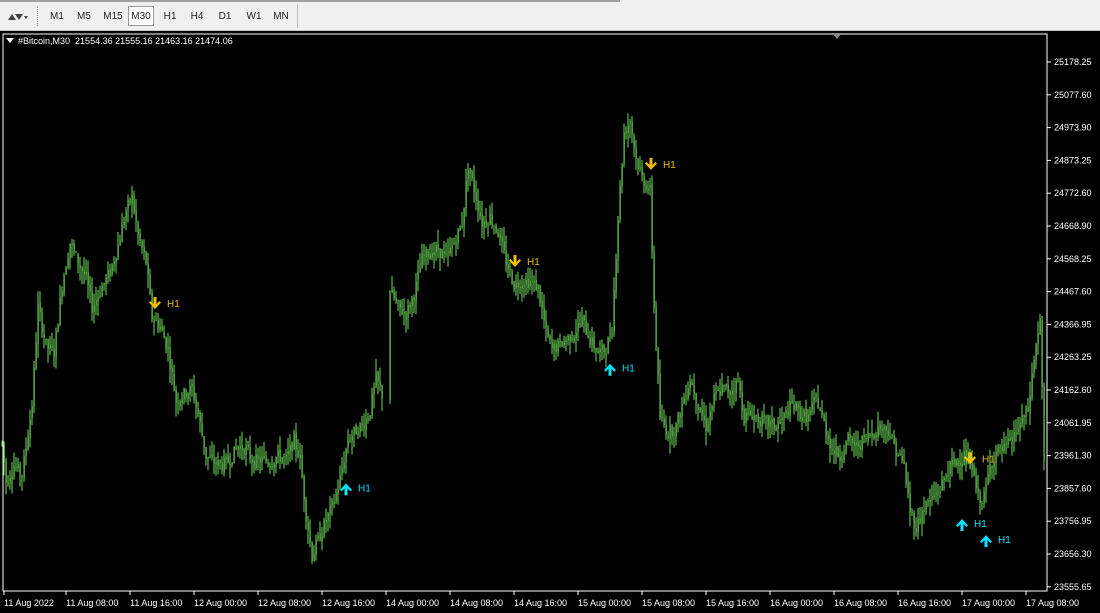 This screenshot has width=1100, height=613. Describe the element at coordinates (39, 16) in the screenshot. I see `toolbar-grip` at that location.